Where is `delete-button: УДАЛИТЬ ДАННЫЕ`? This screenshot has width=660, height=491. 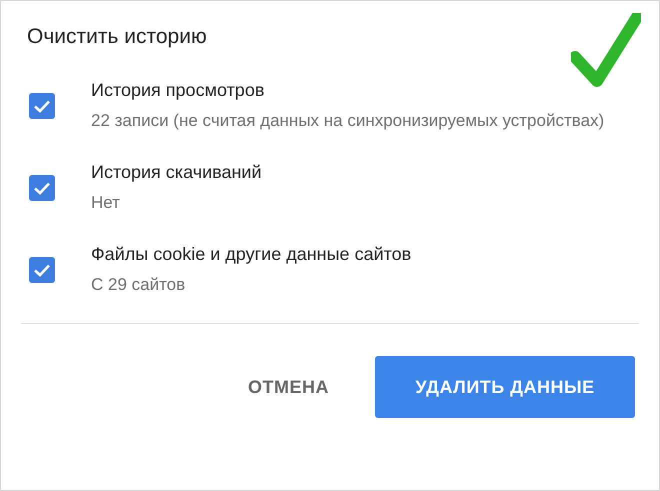 delete-button: УДАЛИТЬ ДАННЫЕ is located at coordinates (505, 387).